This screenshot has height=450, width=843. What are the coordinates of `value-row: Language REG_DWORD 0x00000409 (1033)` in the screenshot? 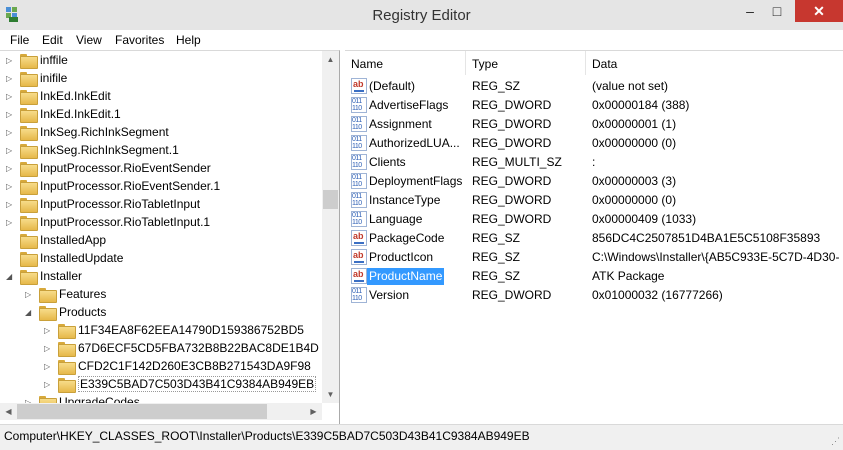 It's located at (594, 219).